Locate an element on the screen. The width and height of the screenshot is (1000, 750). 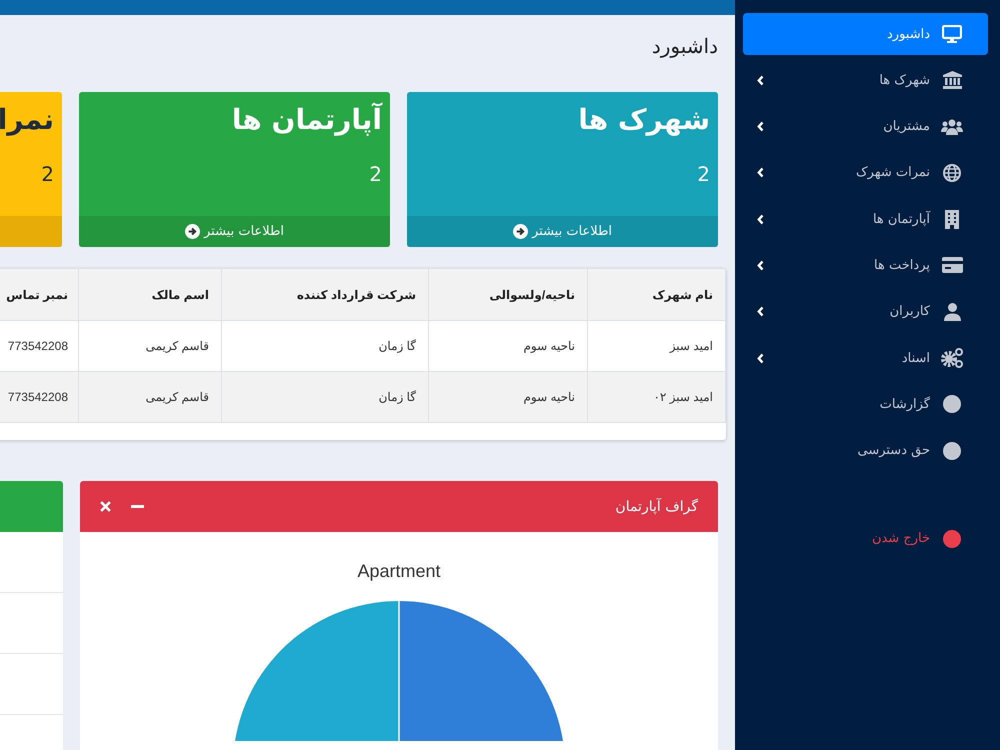
column-header: نمبر تماس is located at coordinates (39, 294).